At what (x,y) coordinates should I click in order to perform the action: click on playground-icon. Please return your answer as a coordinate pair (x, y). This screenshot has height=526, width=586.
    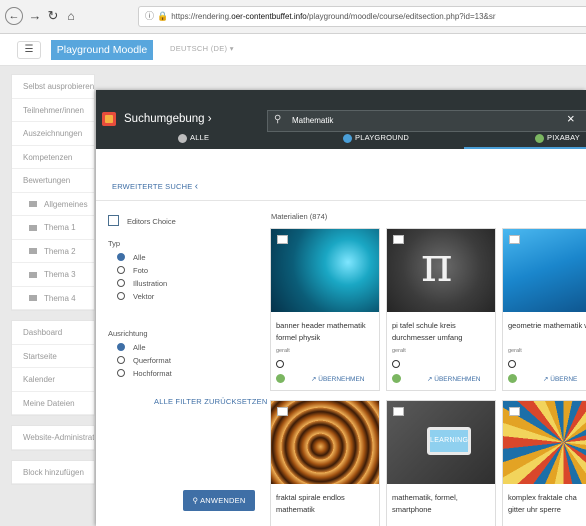
    Looking at the image, I should click on (347, 138).